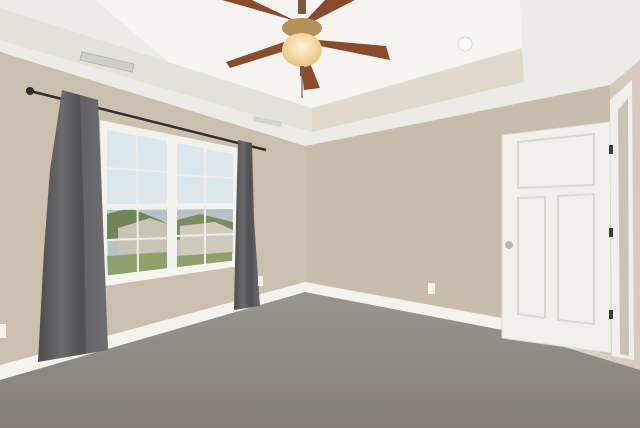 This screenshot has width=640, height=428. I want to click on window, so click(170, 203).